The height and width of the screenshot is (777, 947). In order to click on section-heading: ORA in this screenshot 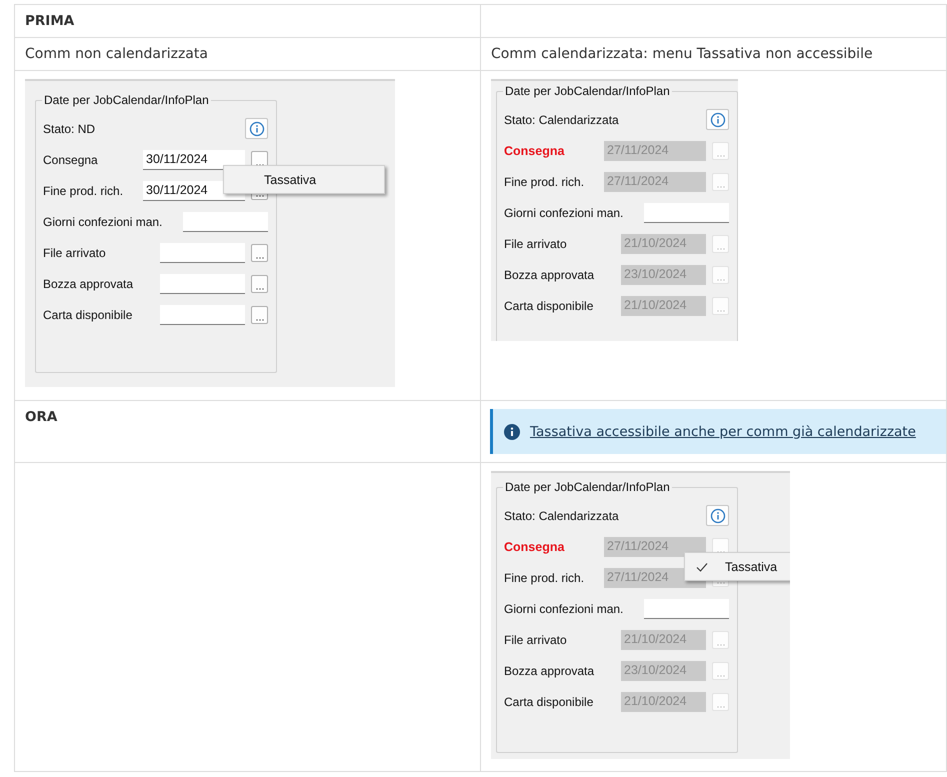, I will do `click(41, 417)`.